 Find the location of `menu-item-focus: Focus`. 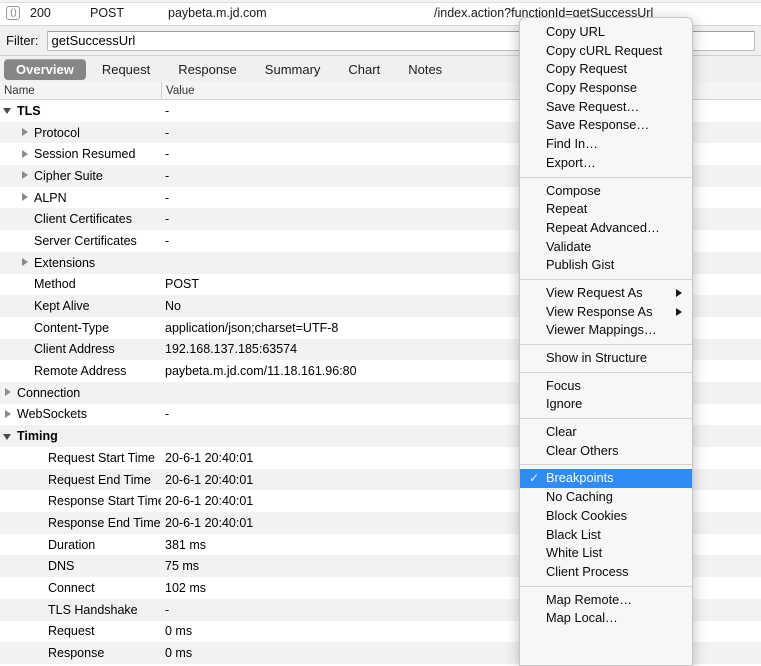

menu-item-focus: Focus is located at coordinates (606, 386).